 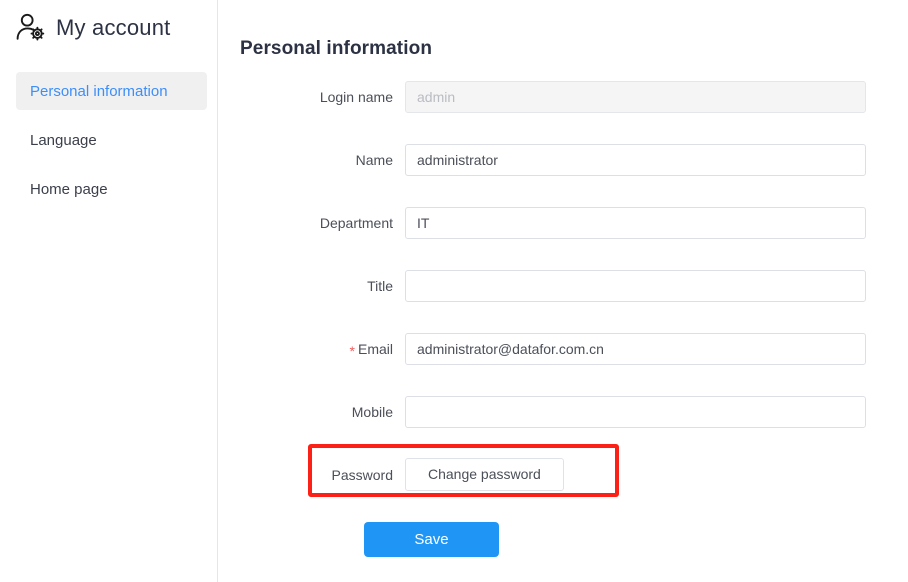 I want to click on form-row-email: * Email, so click(x=563, y=348).